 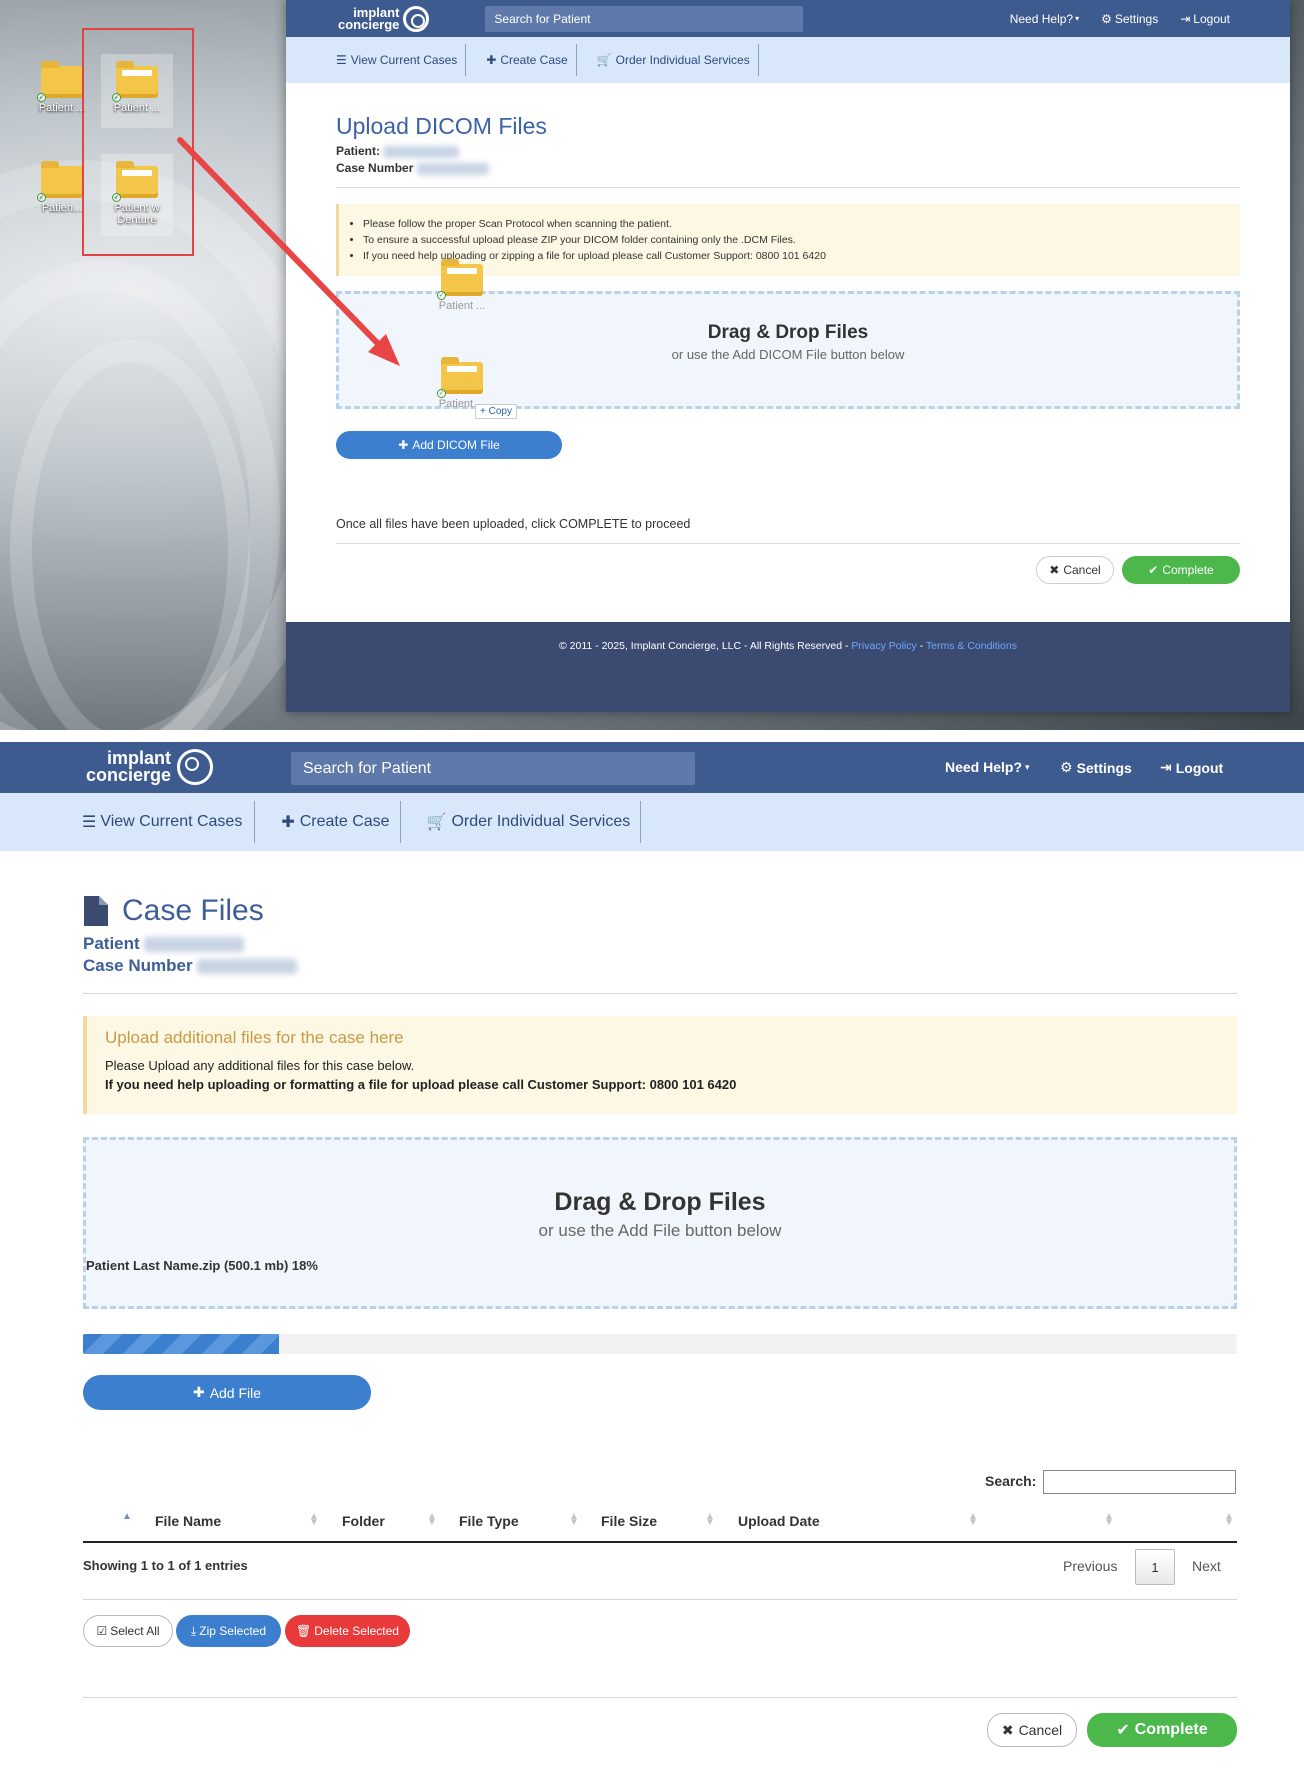 I want to click on logout-icon: ⇥, so click(x=1166, y=767).